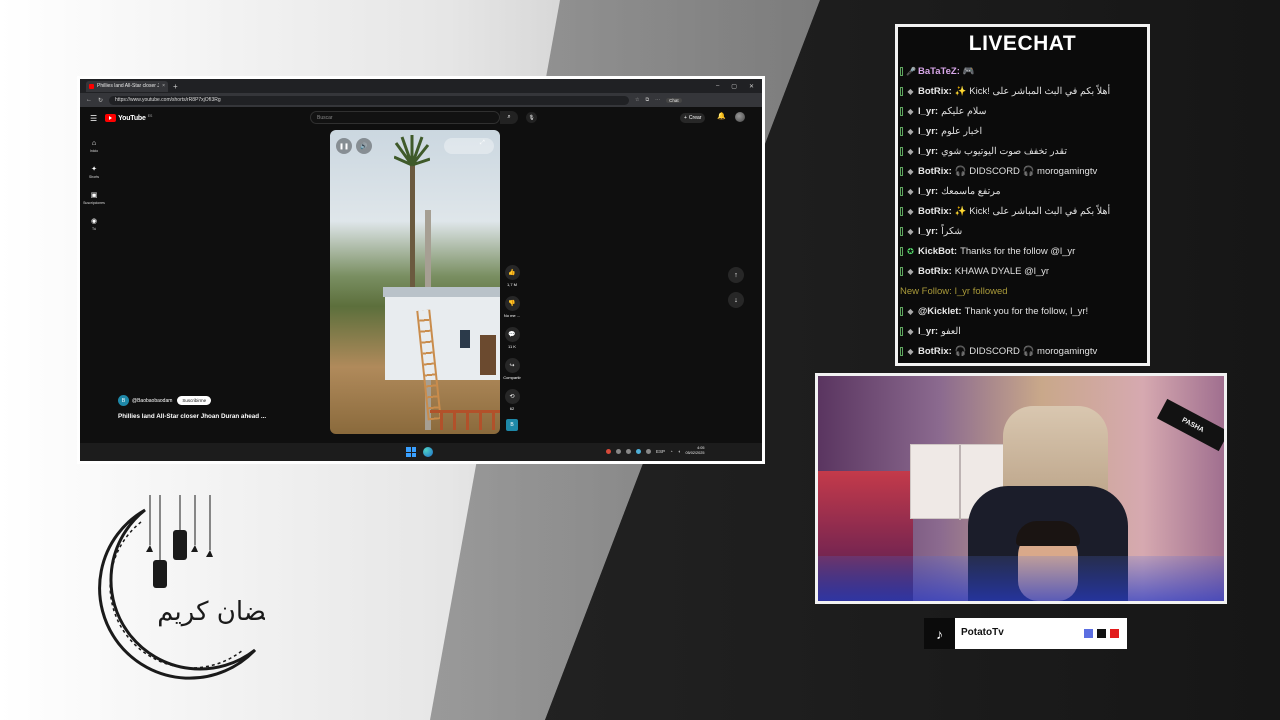 The image size is (1280, 720). I want to click on extension-icon: ⧉, so click(648, 100).